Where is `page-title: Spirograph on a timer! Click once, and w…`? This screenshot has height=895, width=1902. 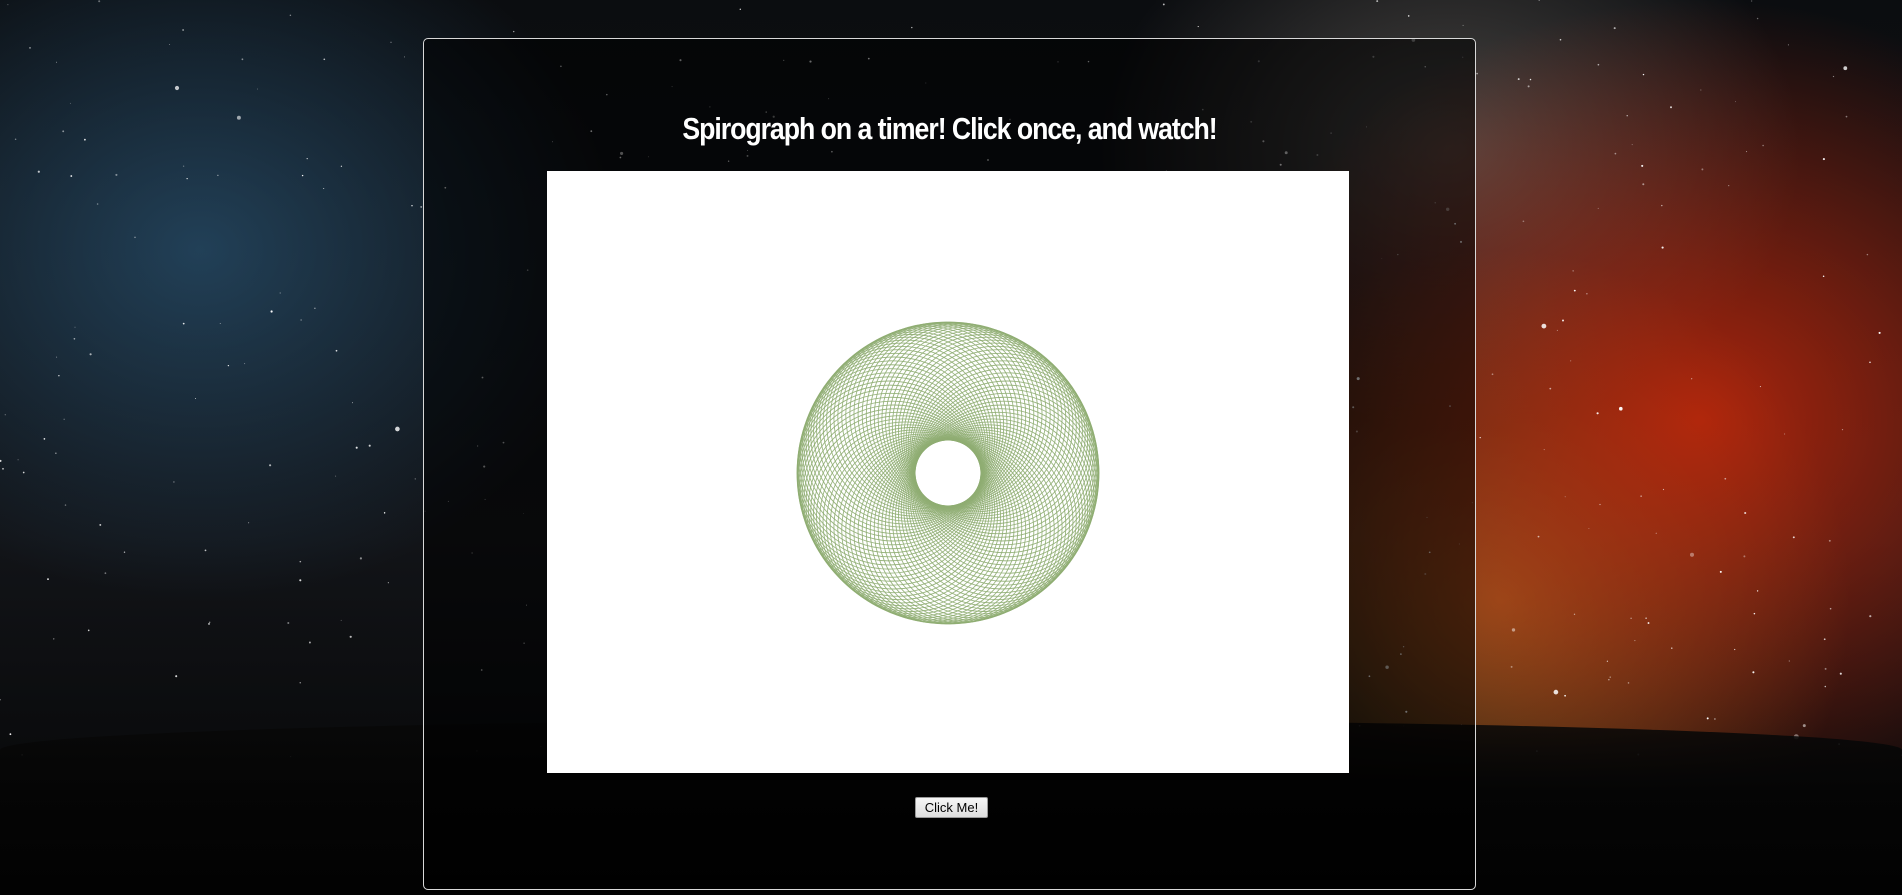
page-title: Spirograph on a timer! Click once, and w… is located at coordinates (949, 128).